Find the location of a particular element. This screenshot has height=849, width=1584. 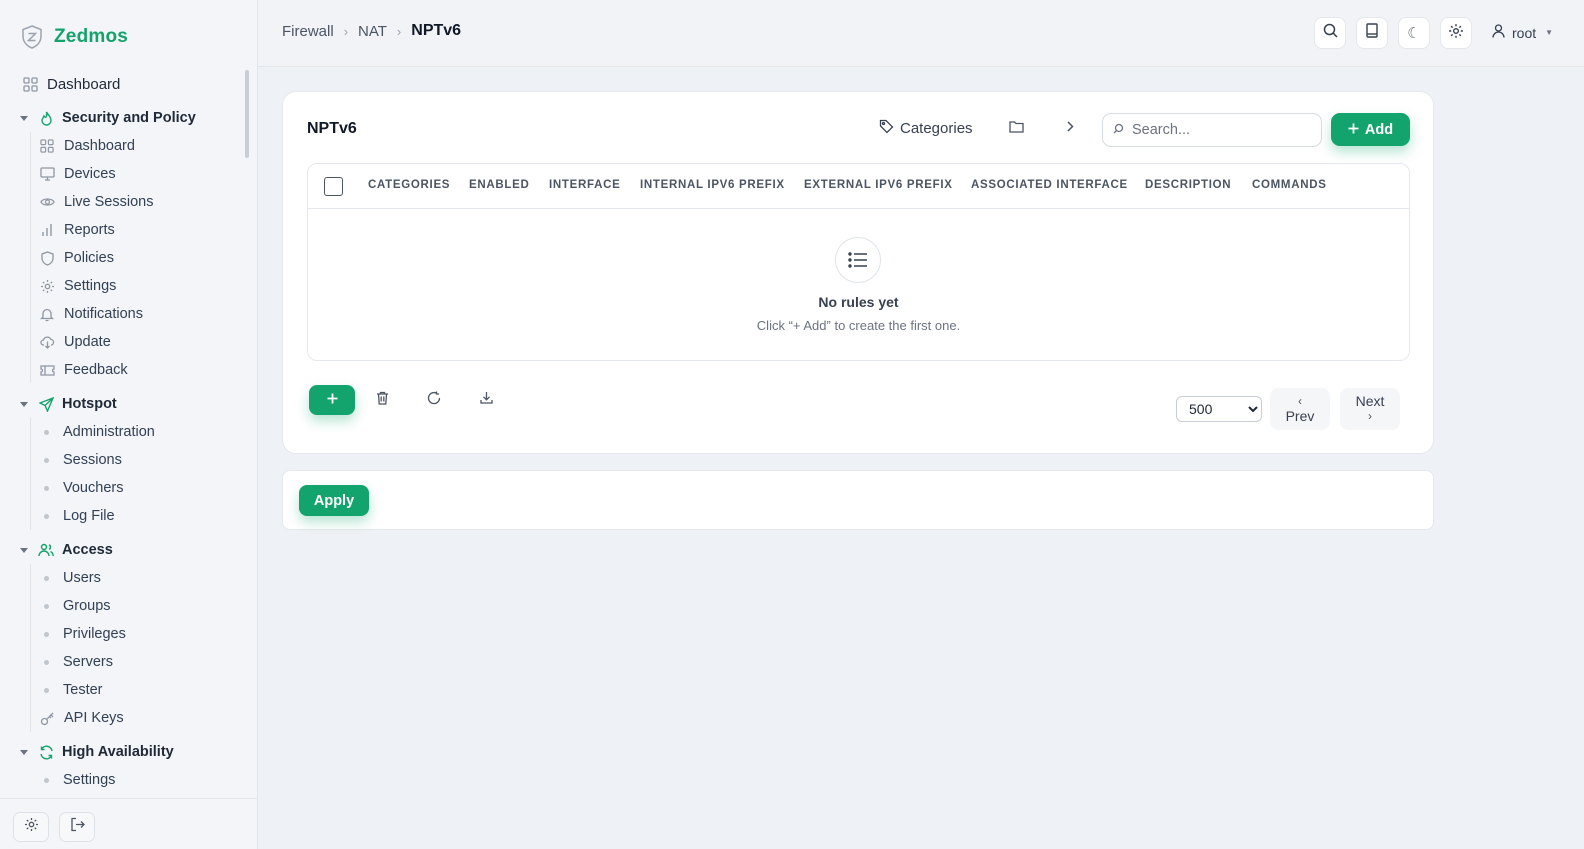

expand-button is located at coordinates (1070, 129).